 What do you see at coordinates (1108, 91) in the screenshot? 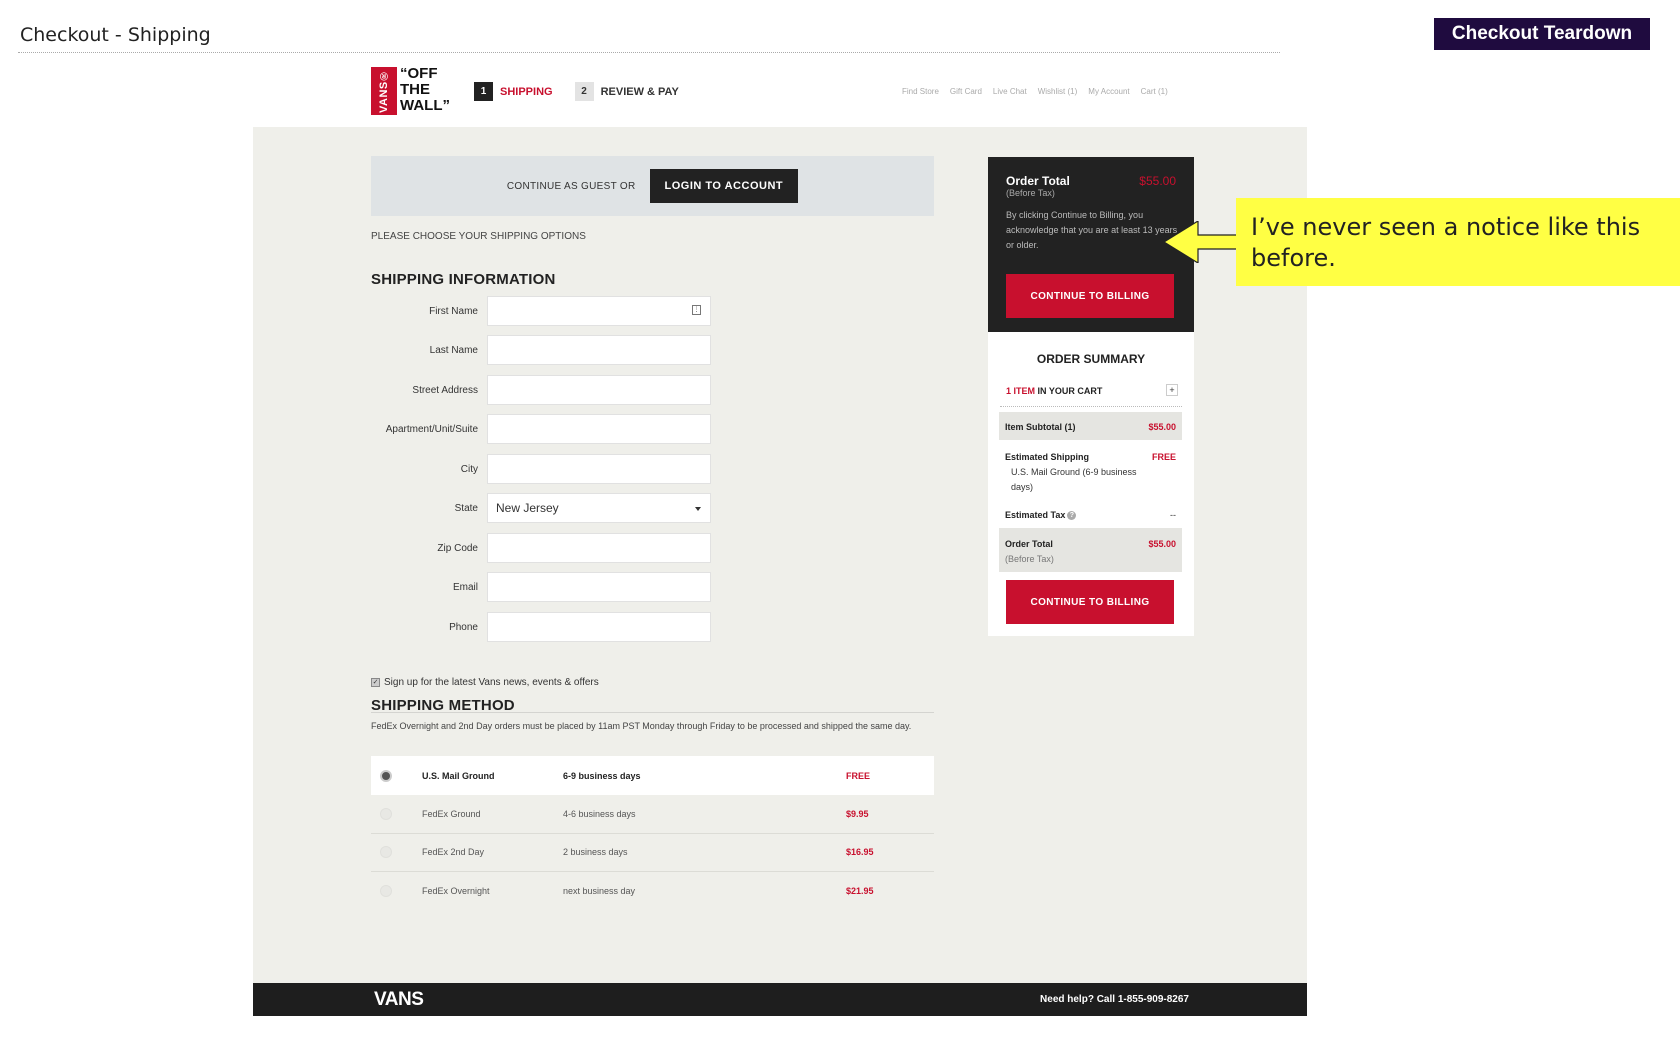
I see `nav-my-account: My Account` at bounding box center [1108, 91].